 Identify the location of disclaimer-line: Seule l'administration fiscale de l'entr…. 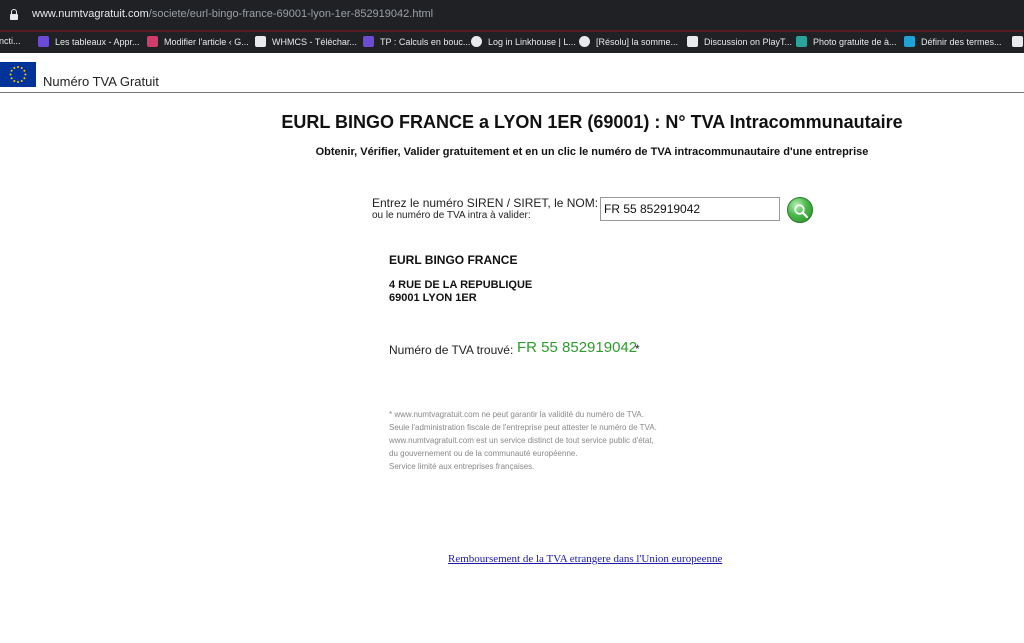
(523, 427).